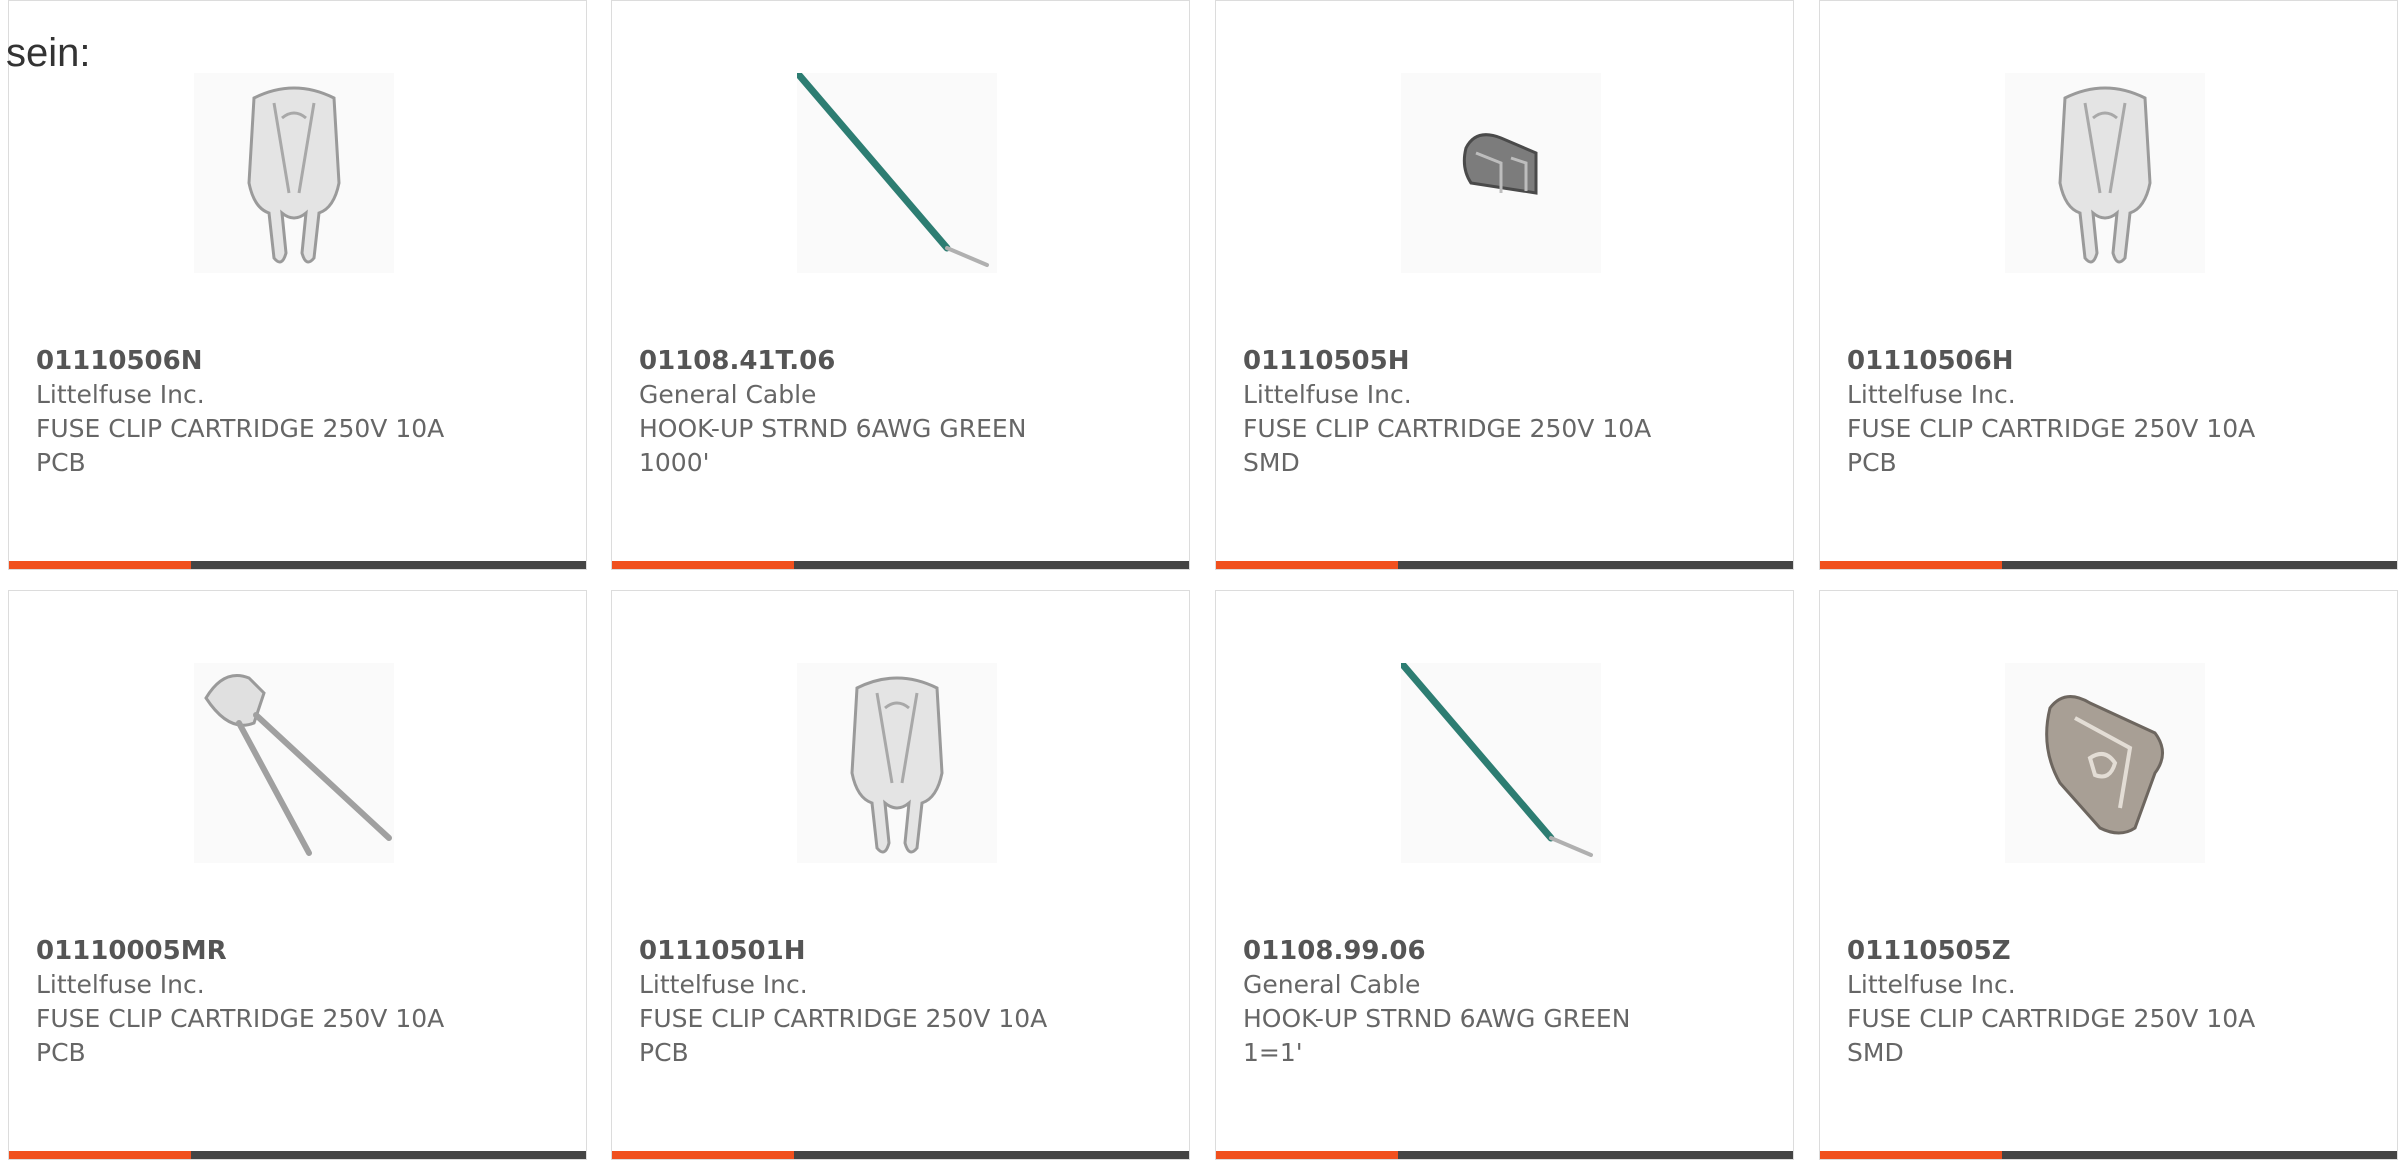 This screenshot has width=2400, height=1160. What do you see at coordinates (2107, 361) in the screenshot?
I see `part-number-link: 01110506H` at bounding box center [2107, 361].